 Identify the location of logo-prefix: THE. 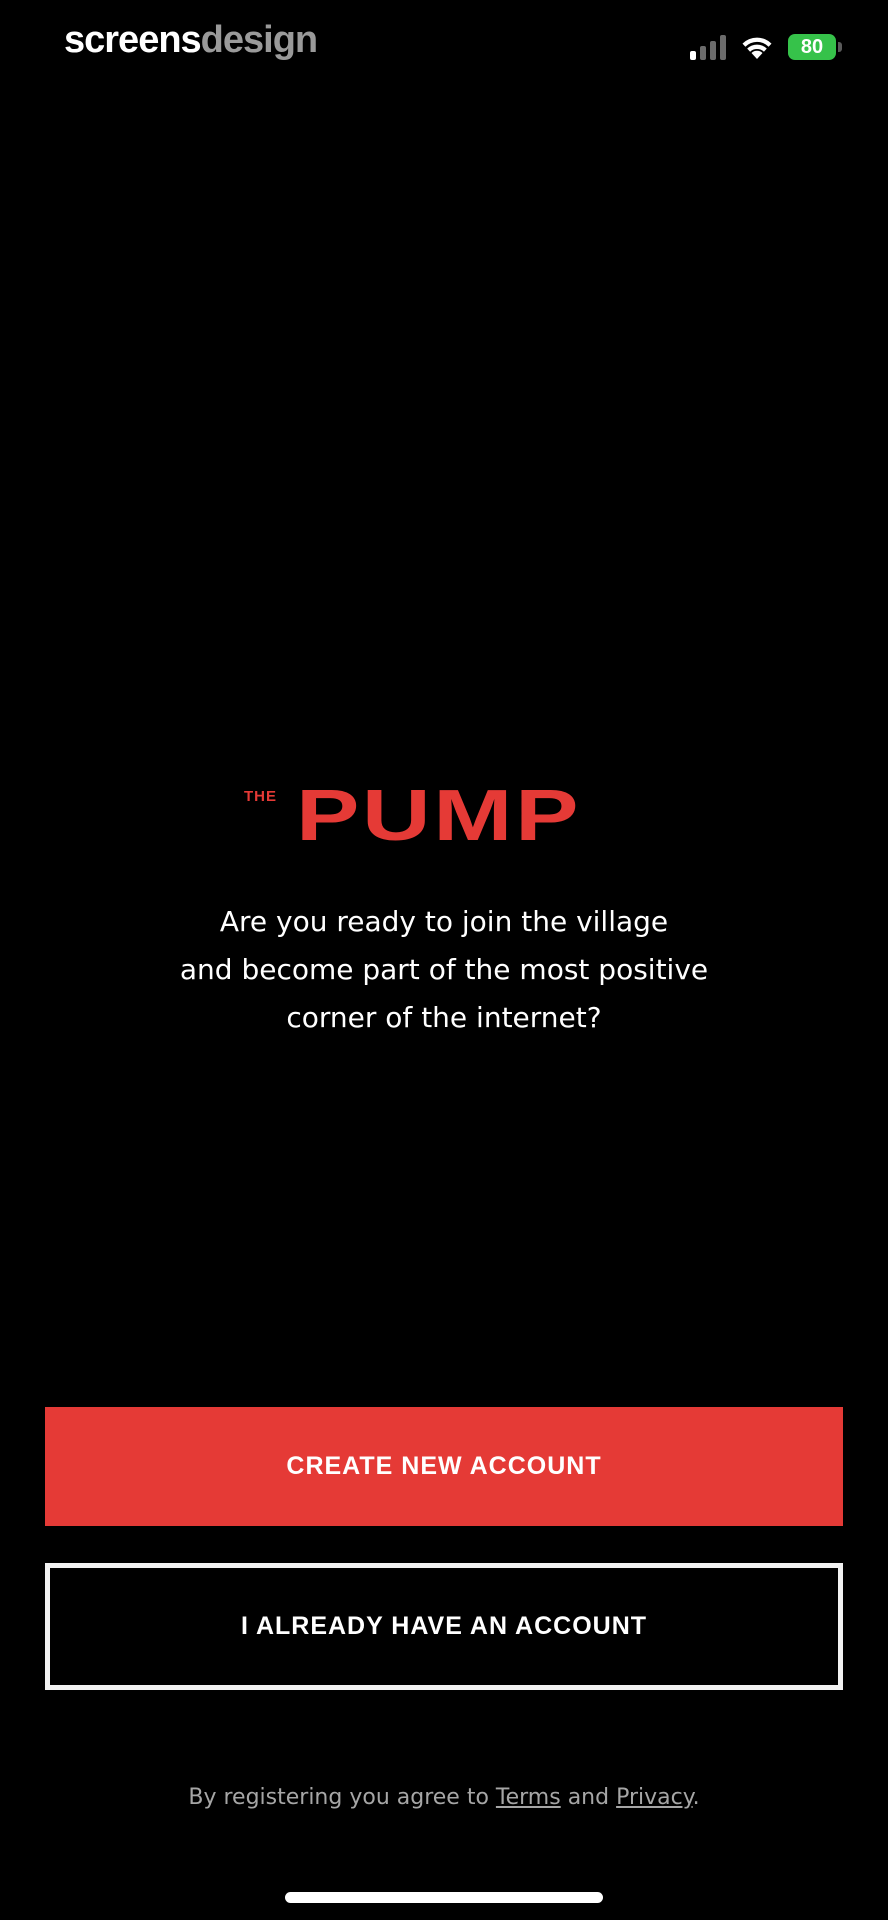
(260, 796).